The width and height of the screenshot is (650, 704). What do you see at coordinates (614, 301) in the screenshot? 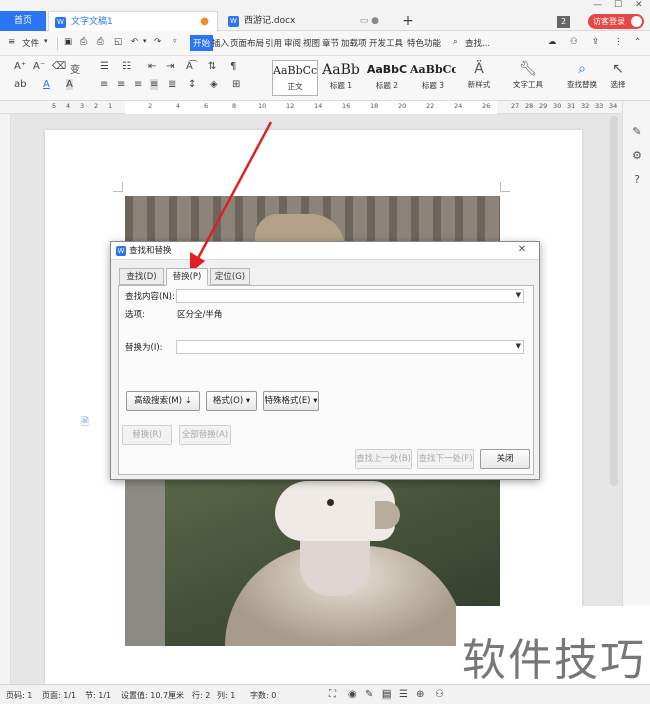
I see `vertical-scrollbar` at bounding box center [614, 301].